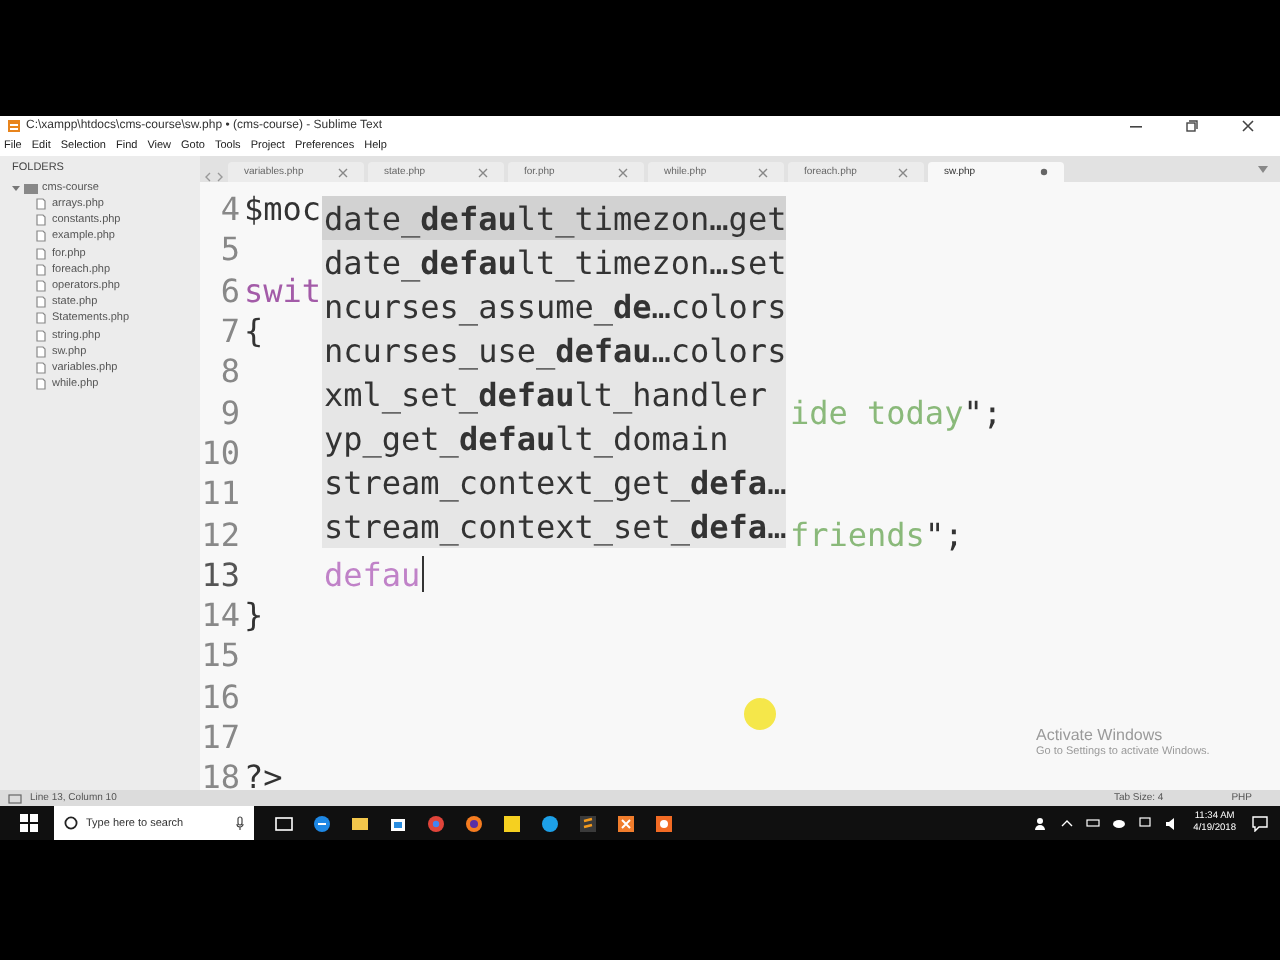  What do you see at coordinates (240, 823) in the screenshot?
I see `microphone-icon` at bounding box center [240, 823].